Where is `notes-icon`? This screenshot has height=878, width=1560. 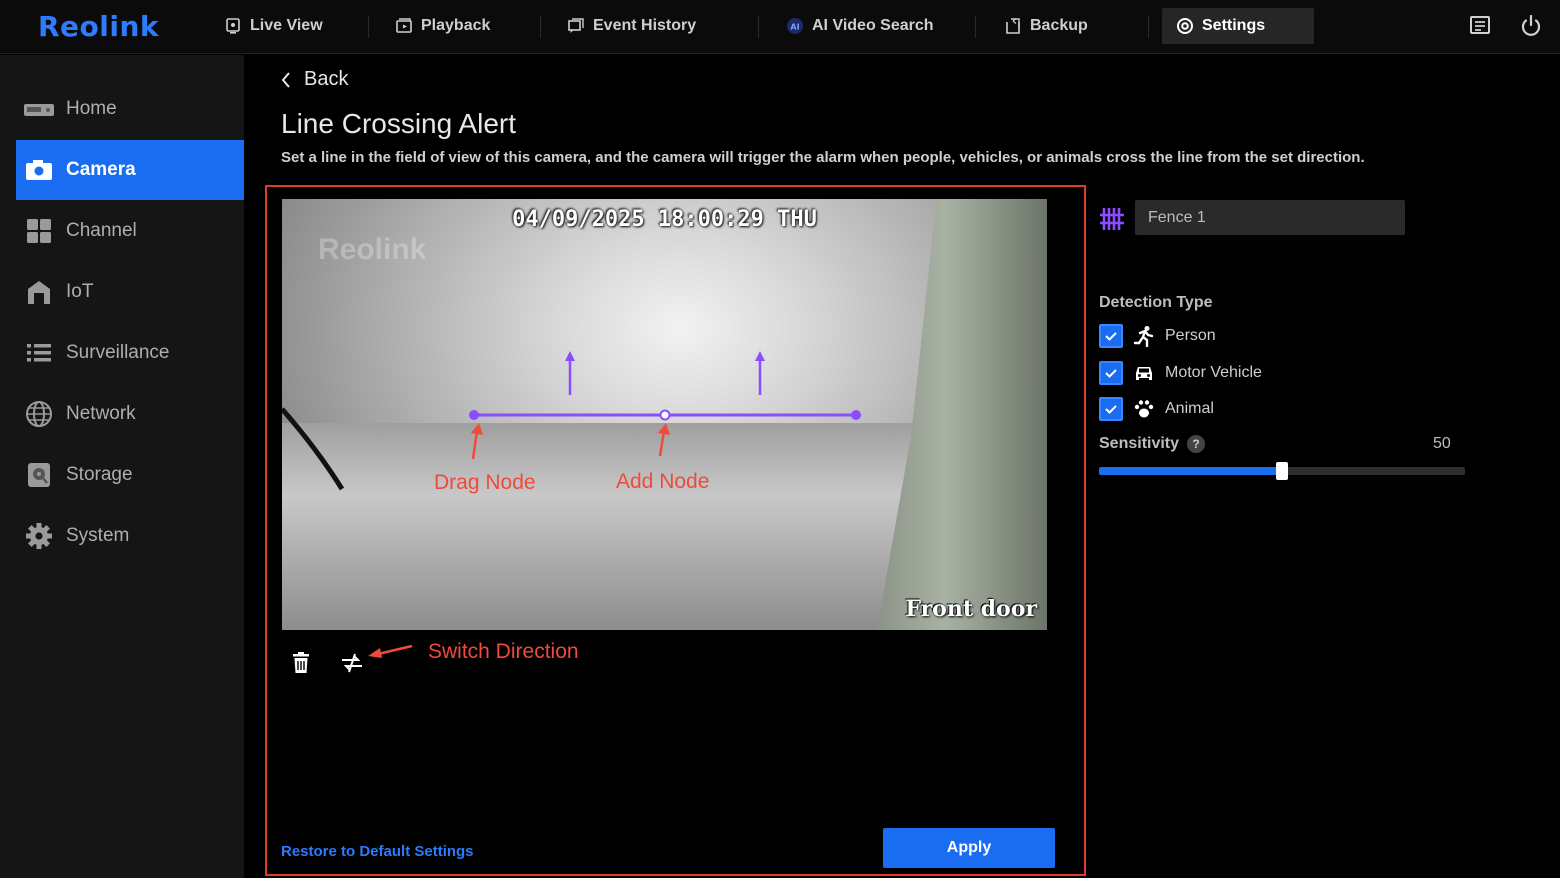 notes-icon is located at coordinates (1480, 26).